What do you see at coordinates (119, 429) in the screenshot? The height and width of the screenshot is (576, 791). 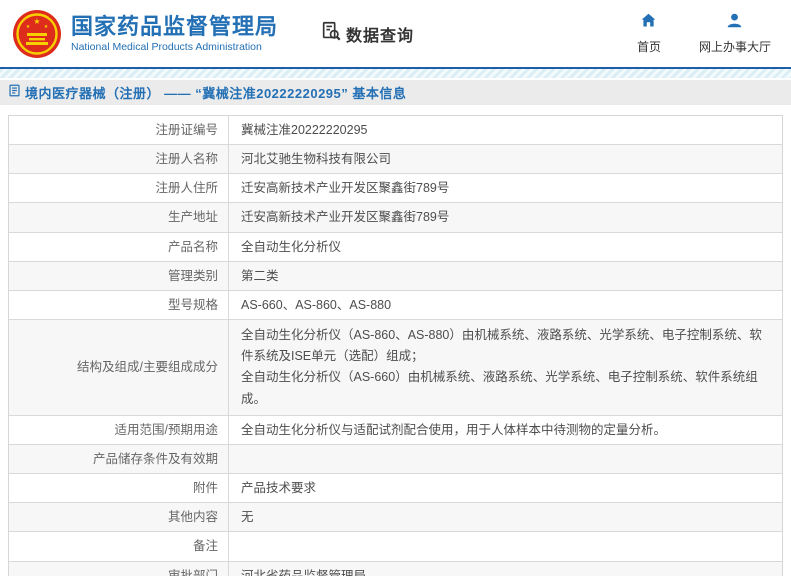 I see `row-label: 适用范围/预期用途` at bounding box center [119, 429].